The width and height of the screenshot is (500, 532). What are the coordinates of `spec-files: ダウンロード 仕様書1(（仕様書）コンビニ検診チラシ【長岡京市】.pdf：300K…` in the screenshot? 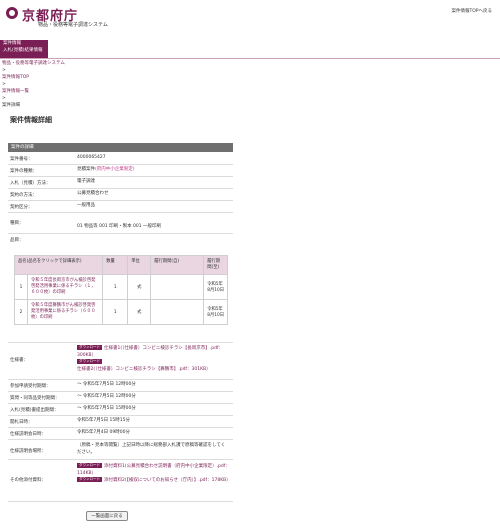 It's located at (157, 359).